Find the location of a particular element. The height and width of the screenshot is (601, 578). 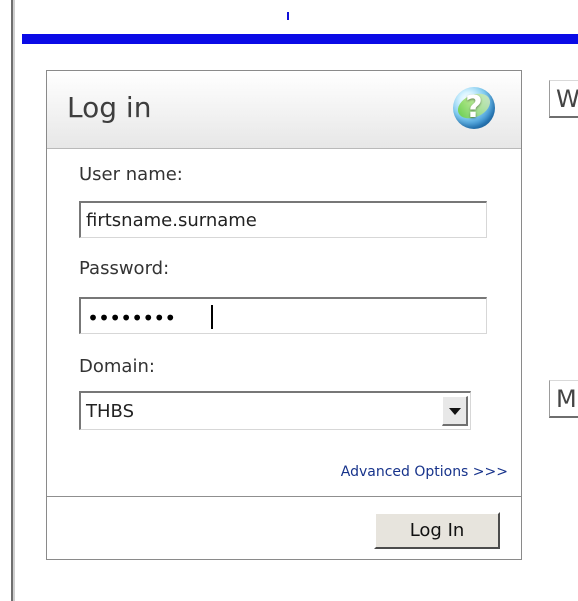

left-border-highlight is located at coordinates (14, 300).